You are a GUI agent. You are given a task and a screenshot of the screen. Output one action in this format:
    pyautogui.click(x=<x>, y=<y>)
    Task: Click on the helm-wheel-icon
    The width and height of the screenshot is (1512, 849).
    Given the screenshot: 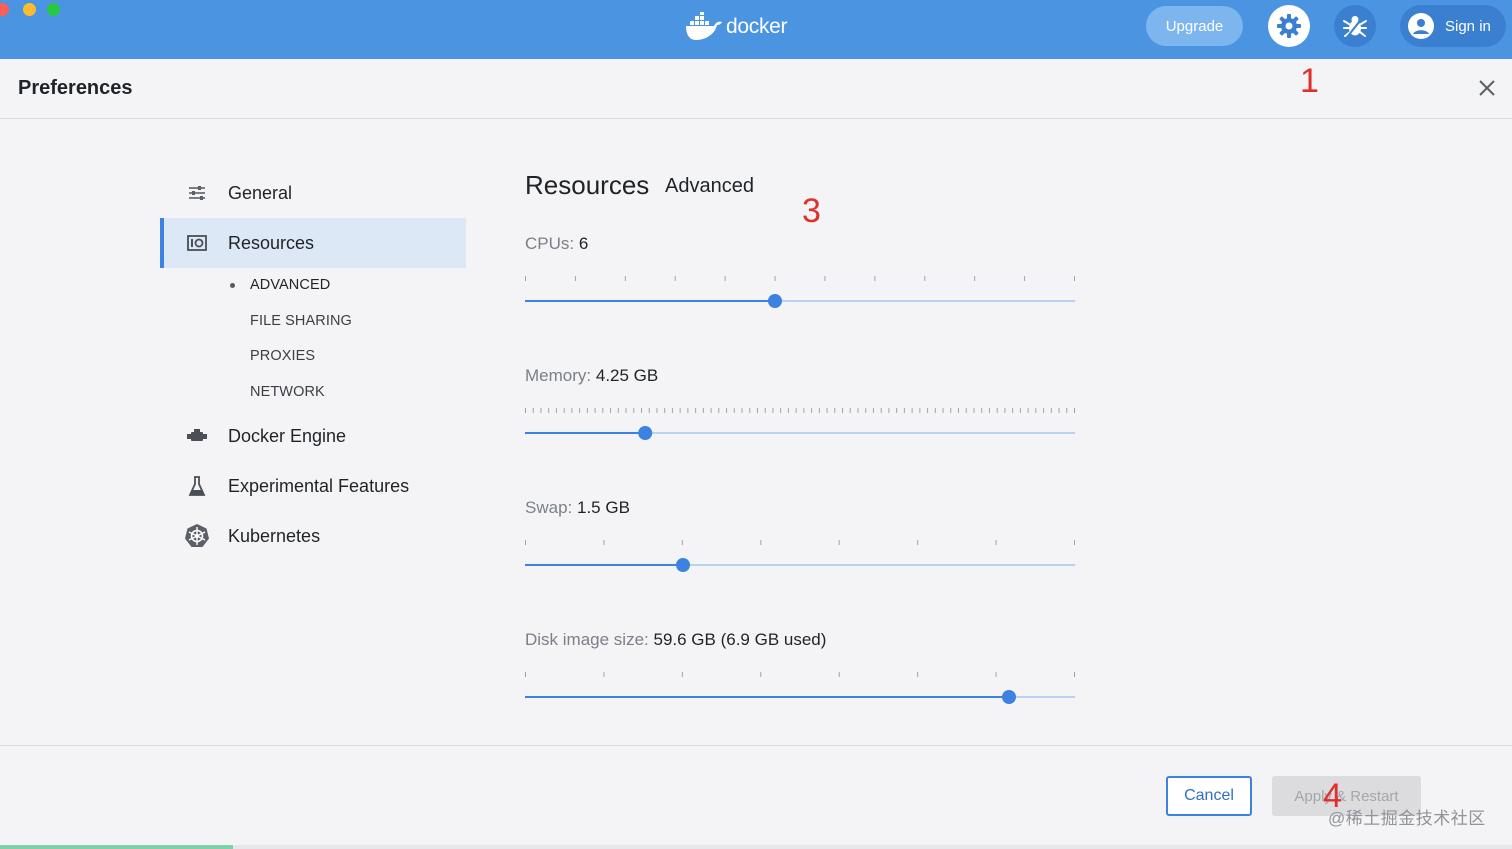 What is the action you would take?
    pyautogui.click(x=197, y=536)
    